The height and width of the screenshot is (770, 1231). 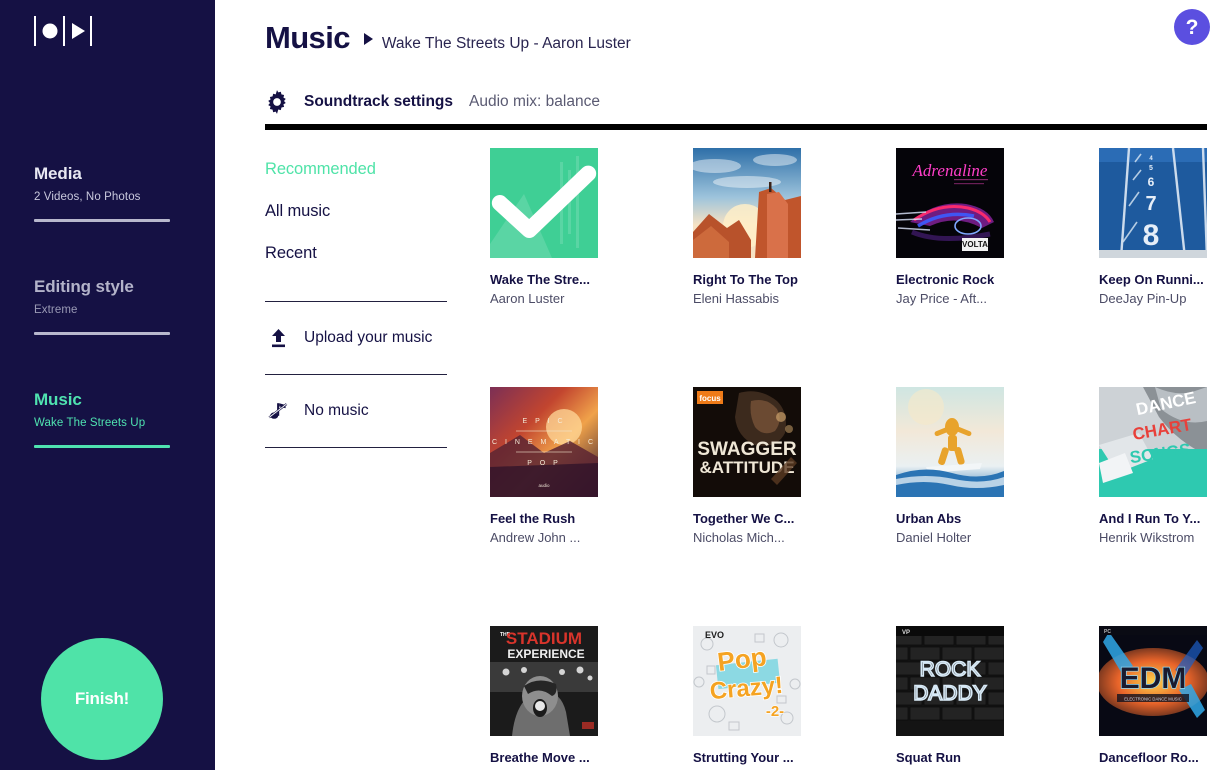 I want to click on track-artwork-swagger-attitude: focus SWAGGER &ATTITUDE, so click(x=747, y=442).